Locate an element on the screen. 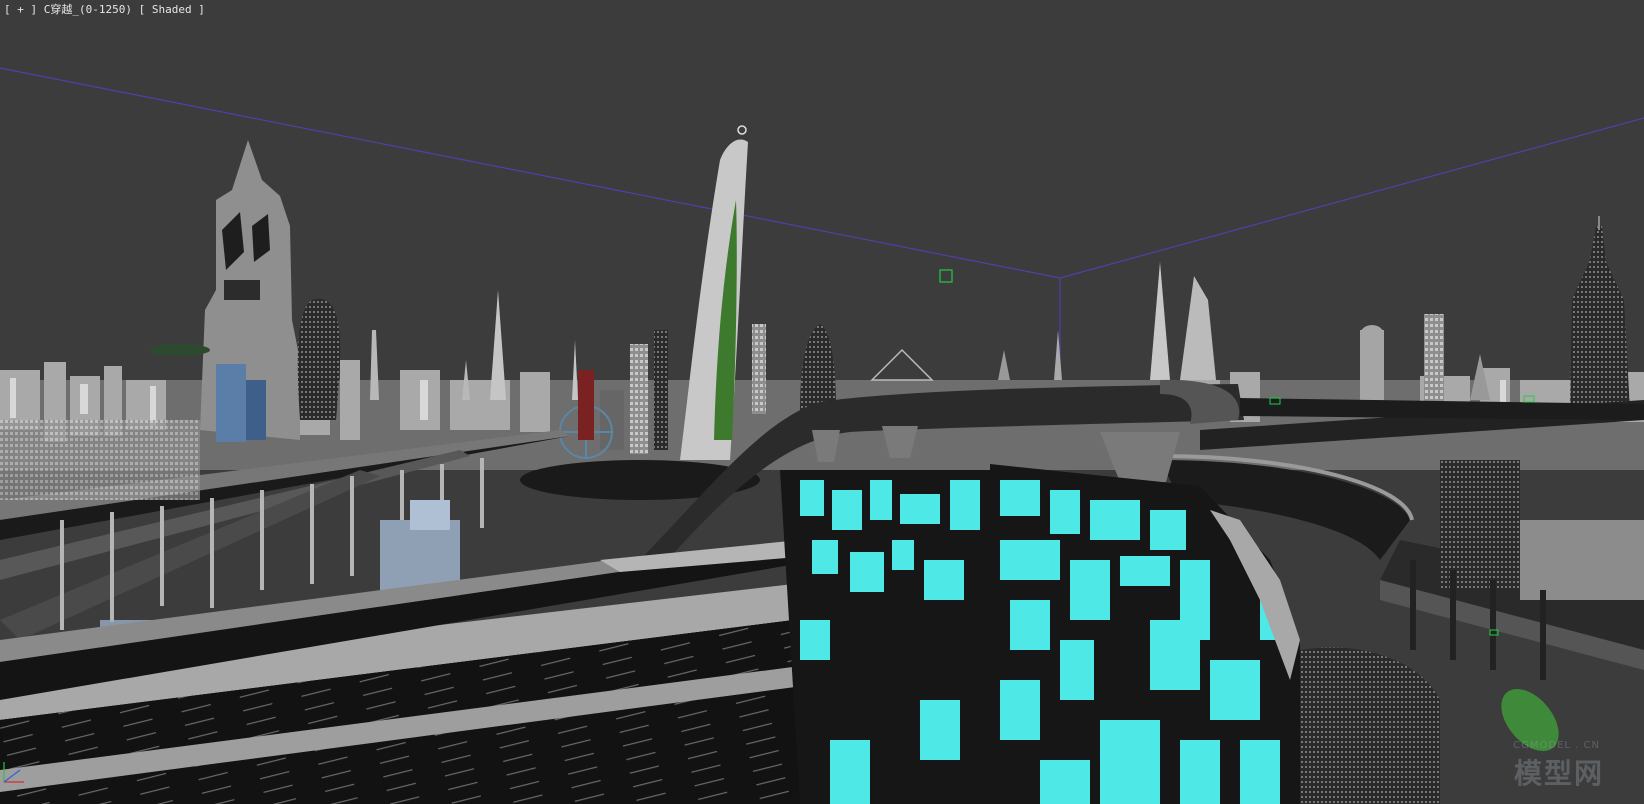 The width and height of the screenshot is (1644, 804). watermark: CGMODEL . CN 模型网 is located at coordinates (1494, 768).